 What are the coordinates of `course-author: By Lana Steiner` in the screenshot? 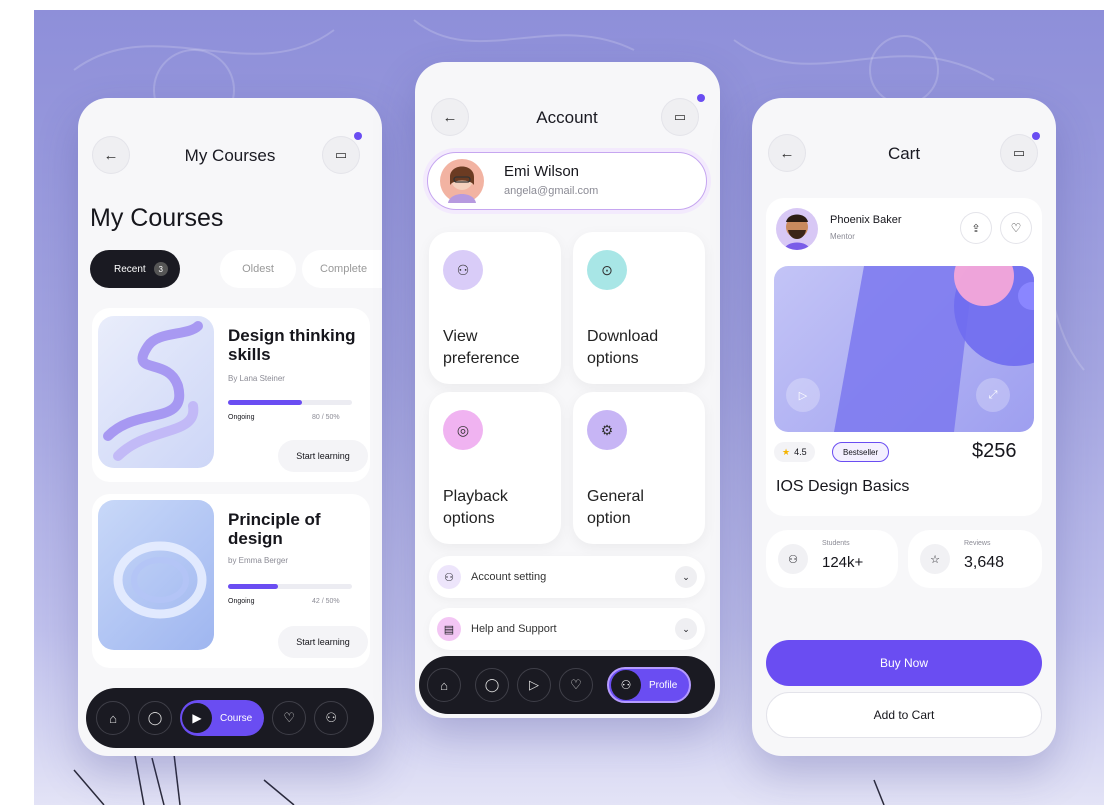 It's located at (256, 378).